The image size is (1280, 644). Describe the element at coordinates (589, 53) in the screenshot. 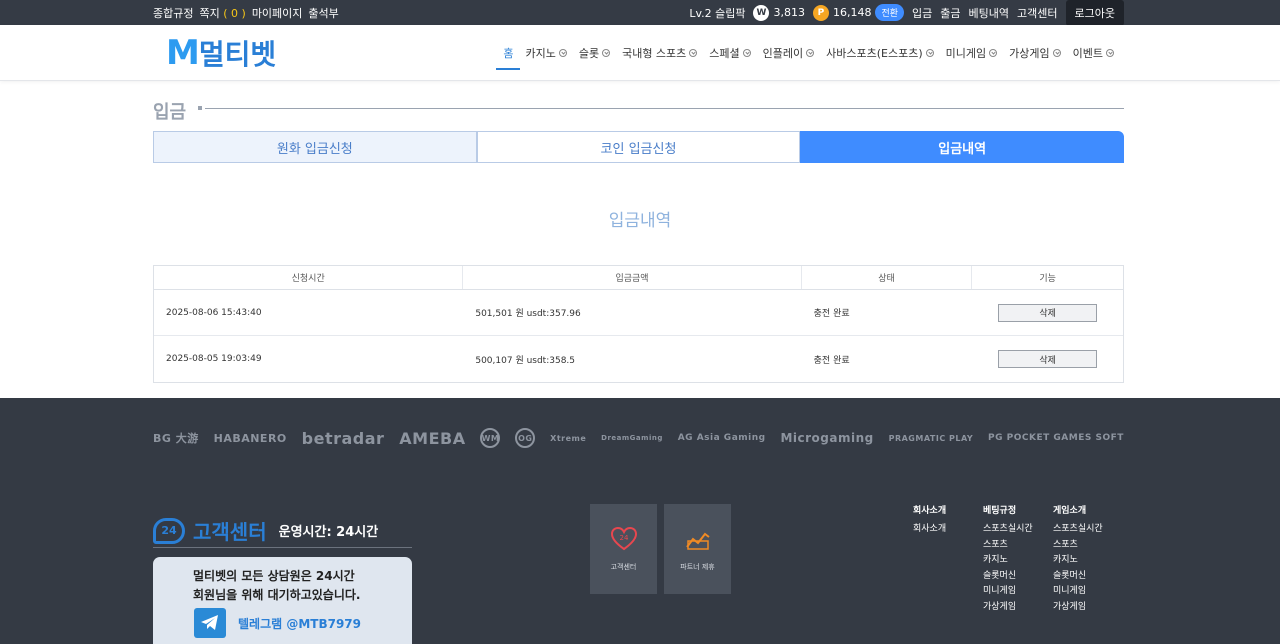

I see `nav-label: 슬롯` at that location.